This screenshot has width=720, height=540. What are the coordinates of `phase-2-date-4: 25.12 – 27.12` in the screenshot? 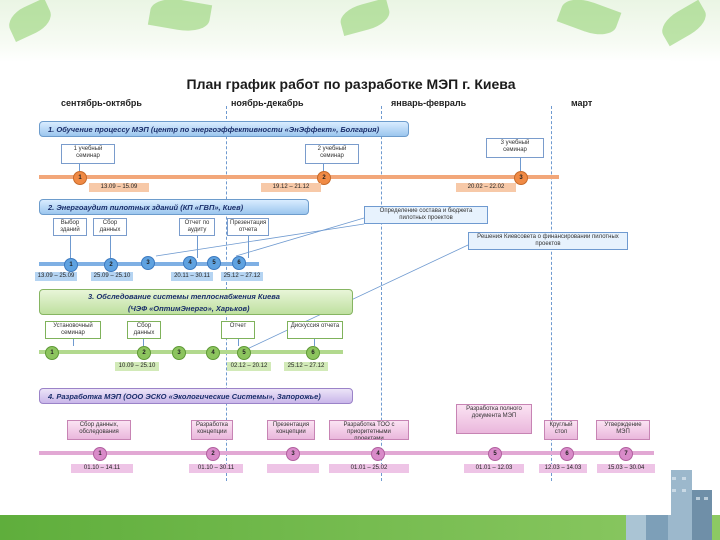 It's located at (242, 276).